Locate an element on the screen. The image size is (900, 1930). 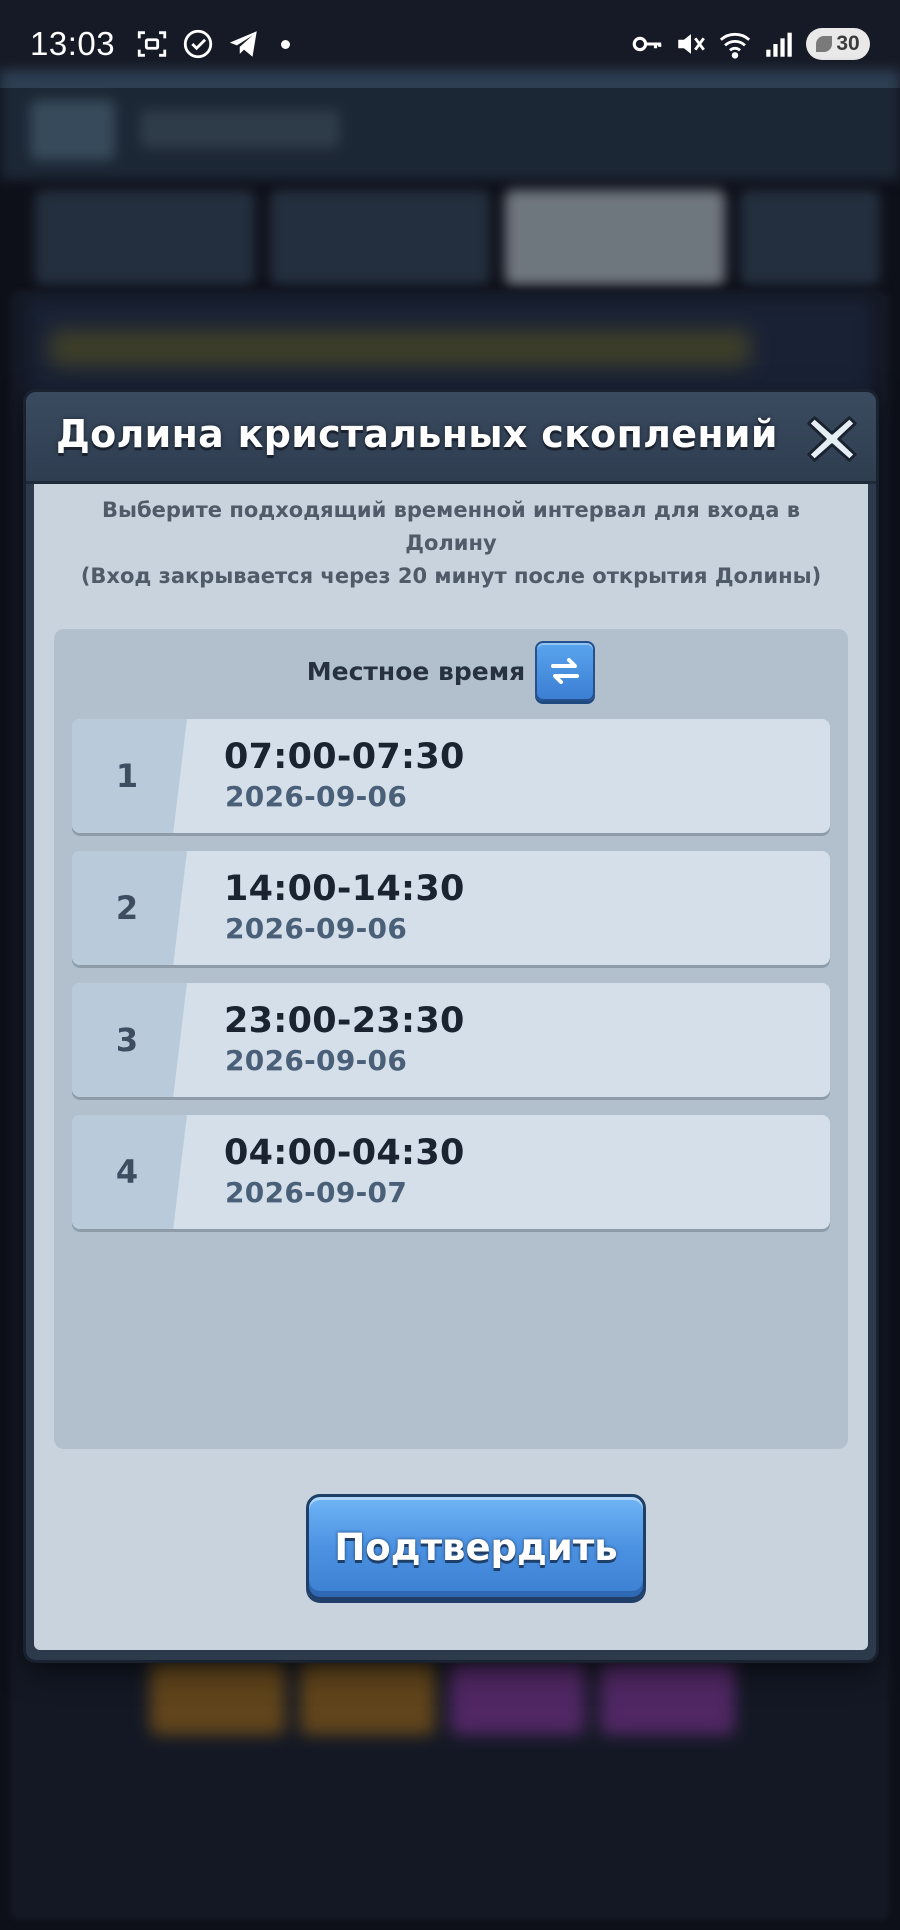
telegram-icon is located at coordinates (243, 44).